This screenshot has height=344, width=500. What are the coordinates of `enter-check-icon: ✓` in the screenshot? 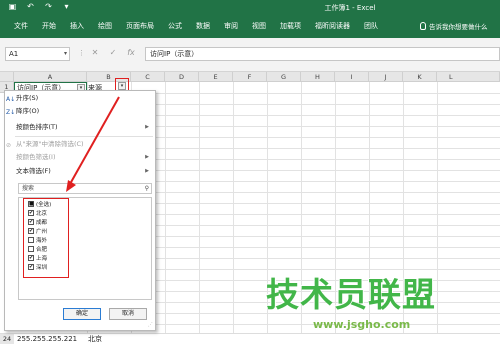 It's located at (113, 53).